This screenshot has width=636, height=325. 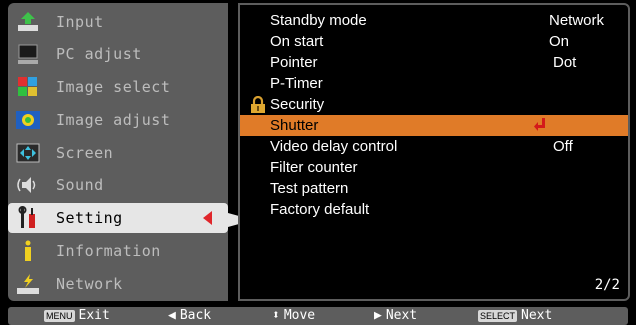 I want to click on menu-item-input: Input, so click(x=118, y=22).